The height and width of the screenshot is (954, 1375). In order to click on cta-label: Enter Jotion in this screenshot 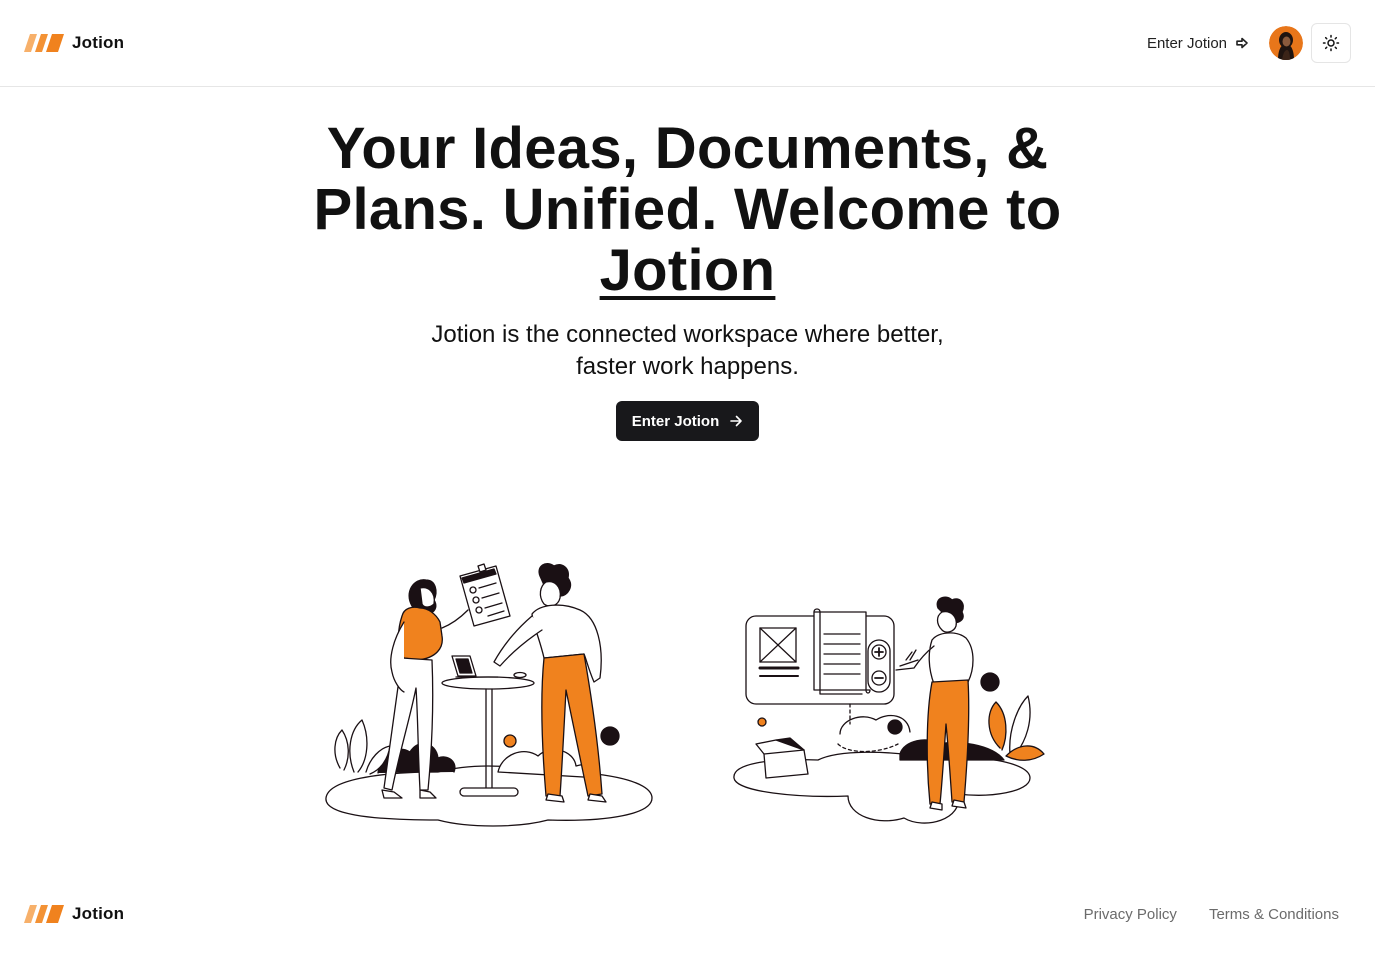, I will do `click(675, 421)`.